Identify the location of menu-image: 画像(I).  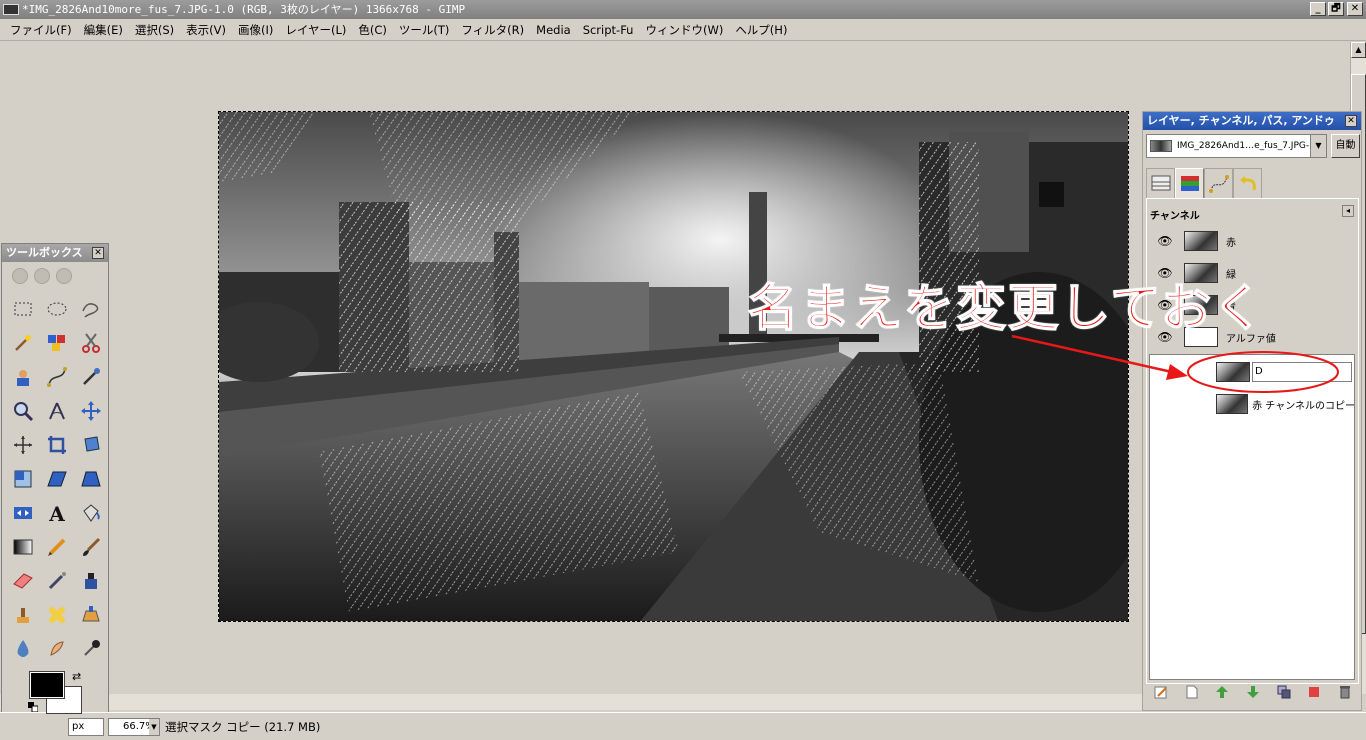
(255, 30).